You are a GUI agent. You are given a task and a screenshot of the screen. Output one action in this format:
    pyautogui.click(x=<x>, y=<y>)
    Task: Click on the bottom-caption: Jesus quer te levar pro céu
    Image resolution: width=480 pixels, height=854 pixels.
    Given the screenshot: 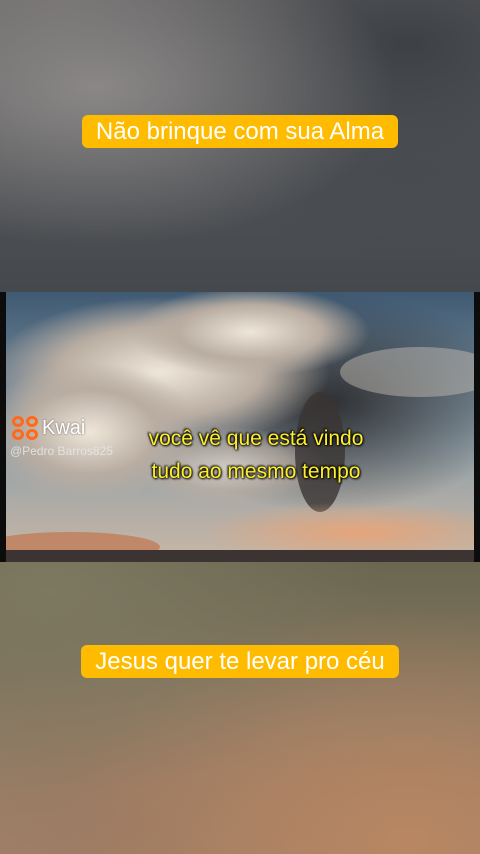 What is the action you would take?
    pyautogui.click(x=240, y=662)
    